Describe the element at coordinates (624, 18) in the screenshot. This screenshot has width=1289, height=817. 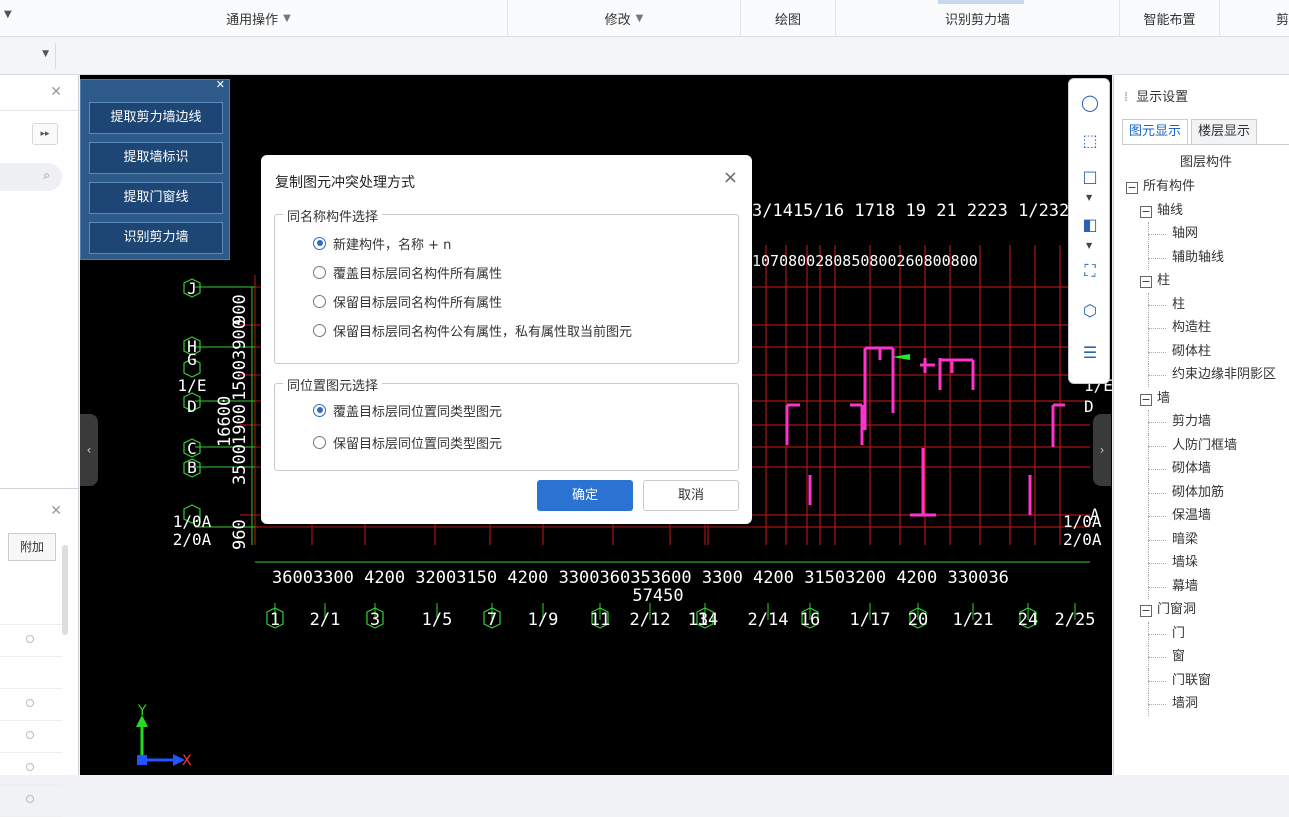
I see `ribbon-group-modify: 修改 ▼` at that location.